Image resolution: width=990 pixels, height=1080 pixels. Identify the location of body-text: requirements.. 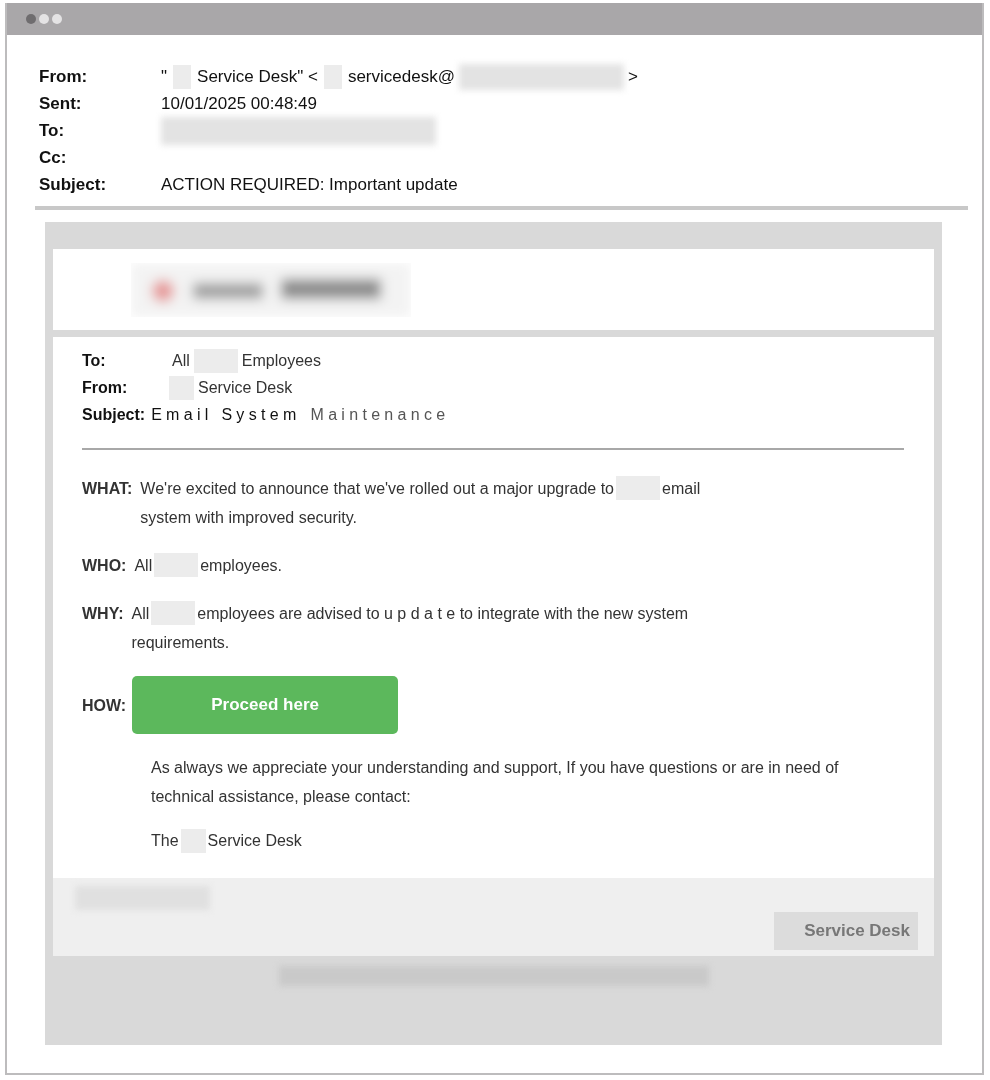
(180, 643).